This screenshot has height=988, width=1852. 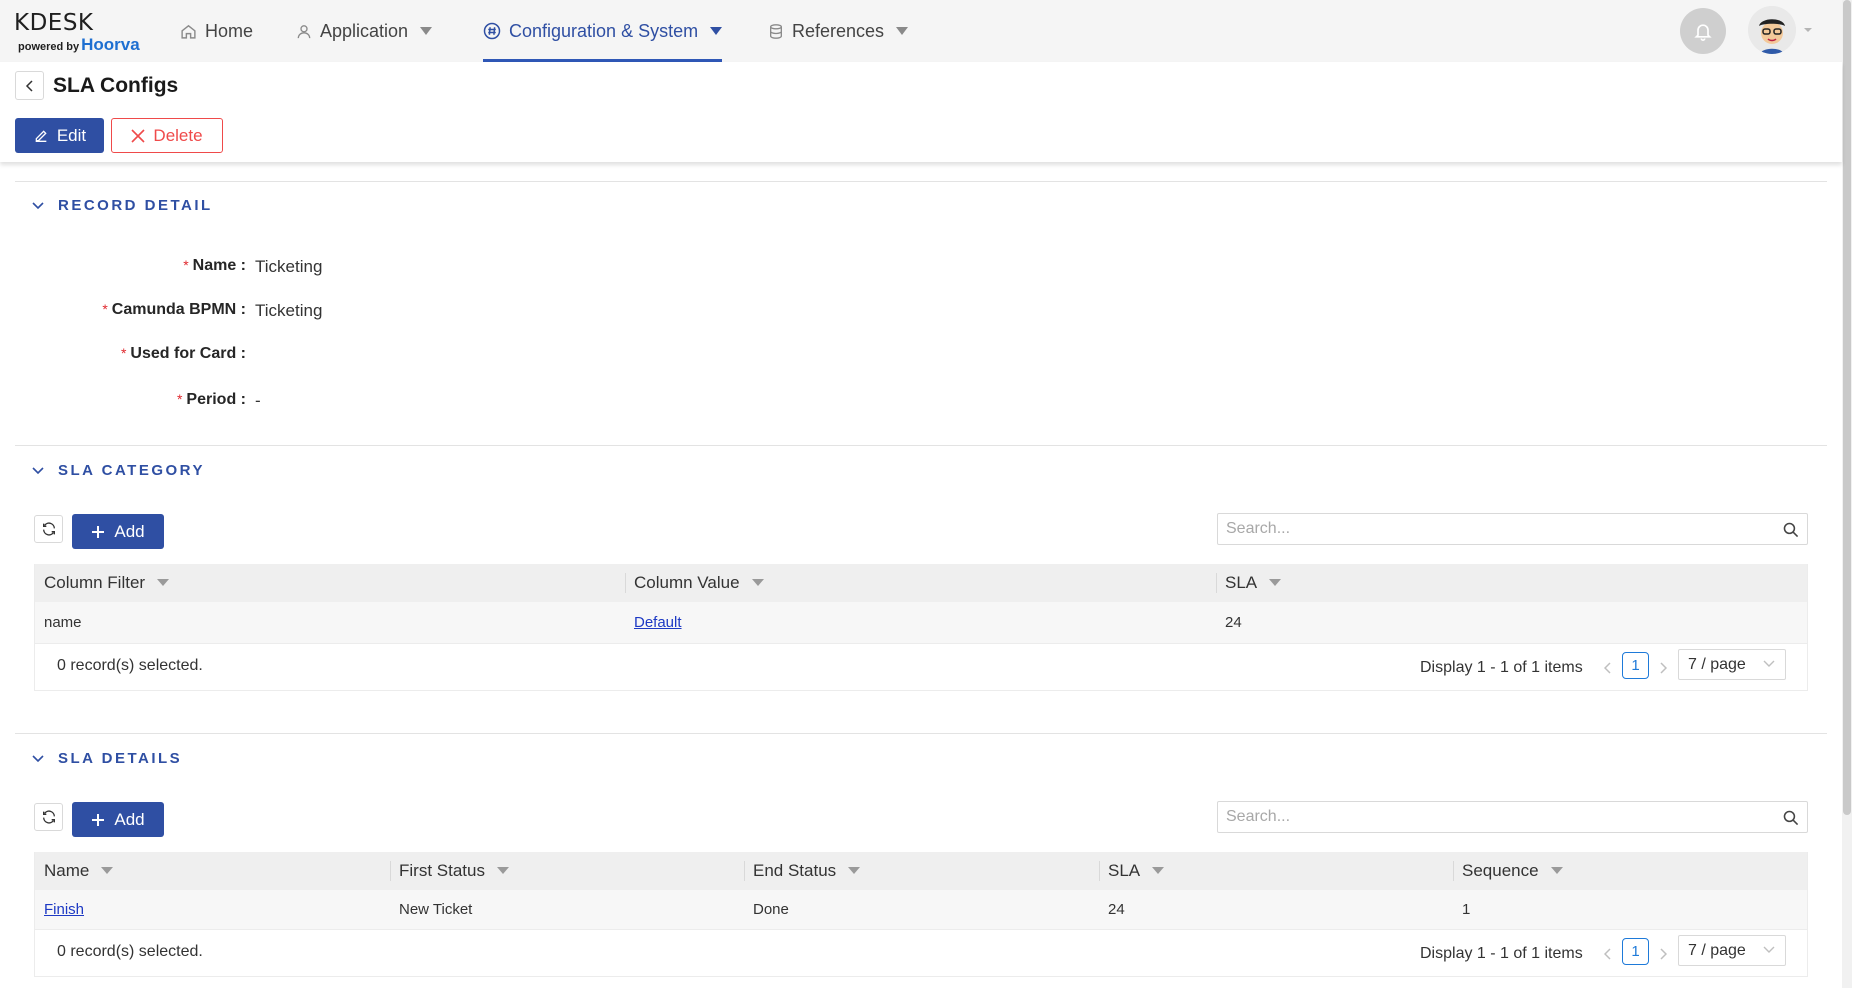 What do you see at coordinates (838, 31) in the screenshot?
I see `nav-references: References` at bounding box center [838, 31].